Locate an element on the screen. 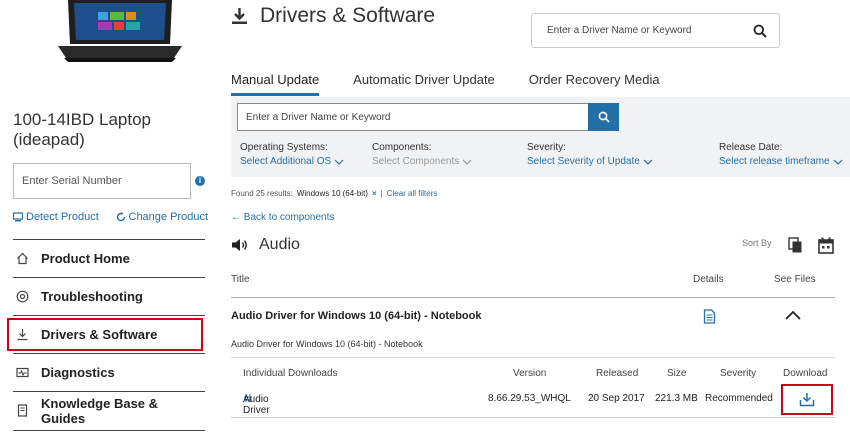 This screenshot has height=433, width=850. column-download: Download is located at coordinates (805, 373).